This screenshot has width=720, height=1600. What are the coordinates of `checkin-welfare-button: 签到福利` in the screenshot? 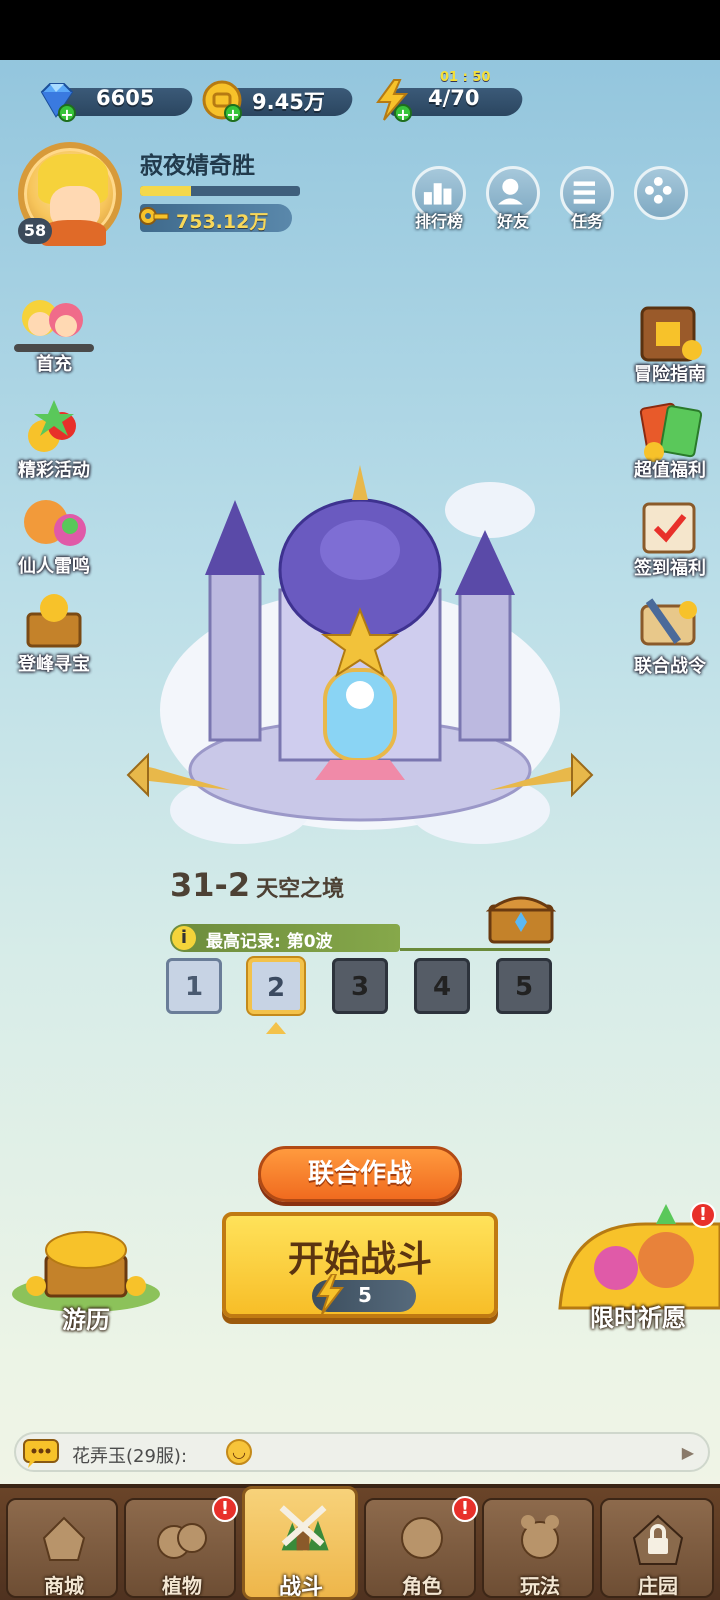 It's located at (670, 542).